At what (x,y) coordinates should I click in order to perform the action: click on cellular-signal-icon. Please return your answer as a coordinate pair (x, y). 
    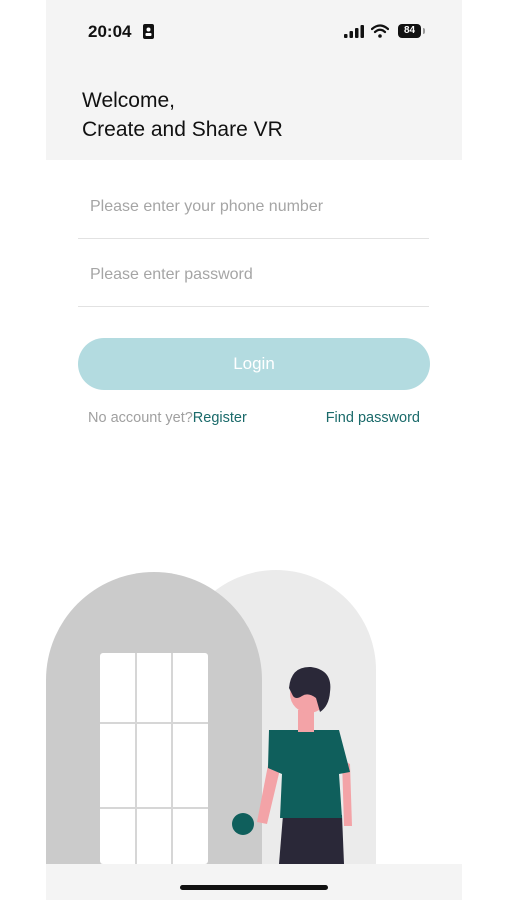
    Looking at the image, I should click on (354, 31).